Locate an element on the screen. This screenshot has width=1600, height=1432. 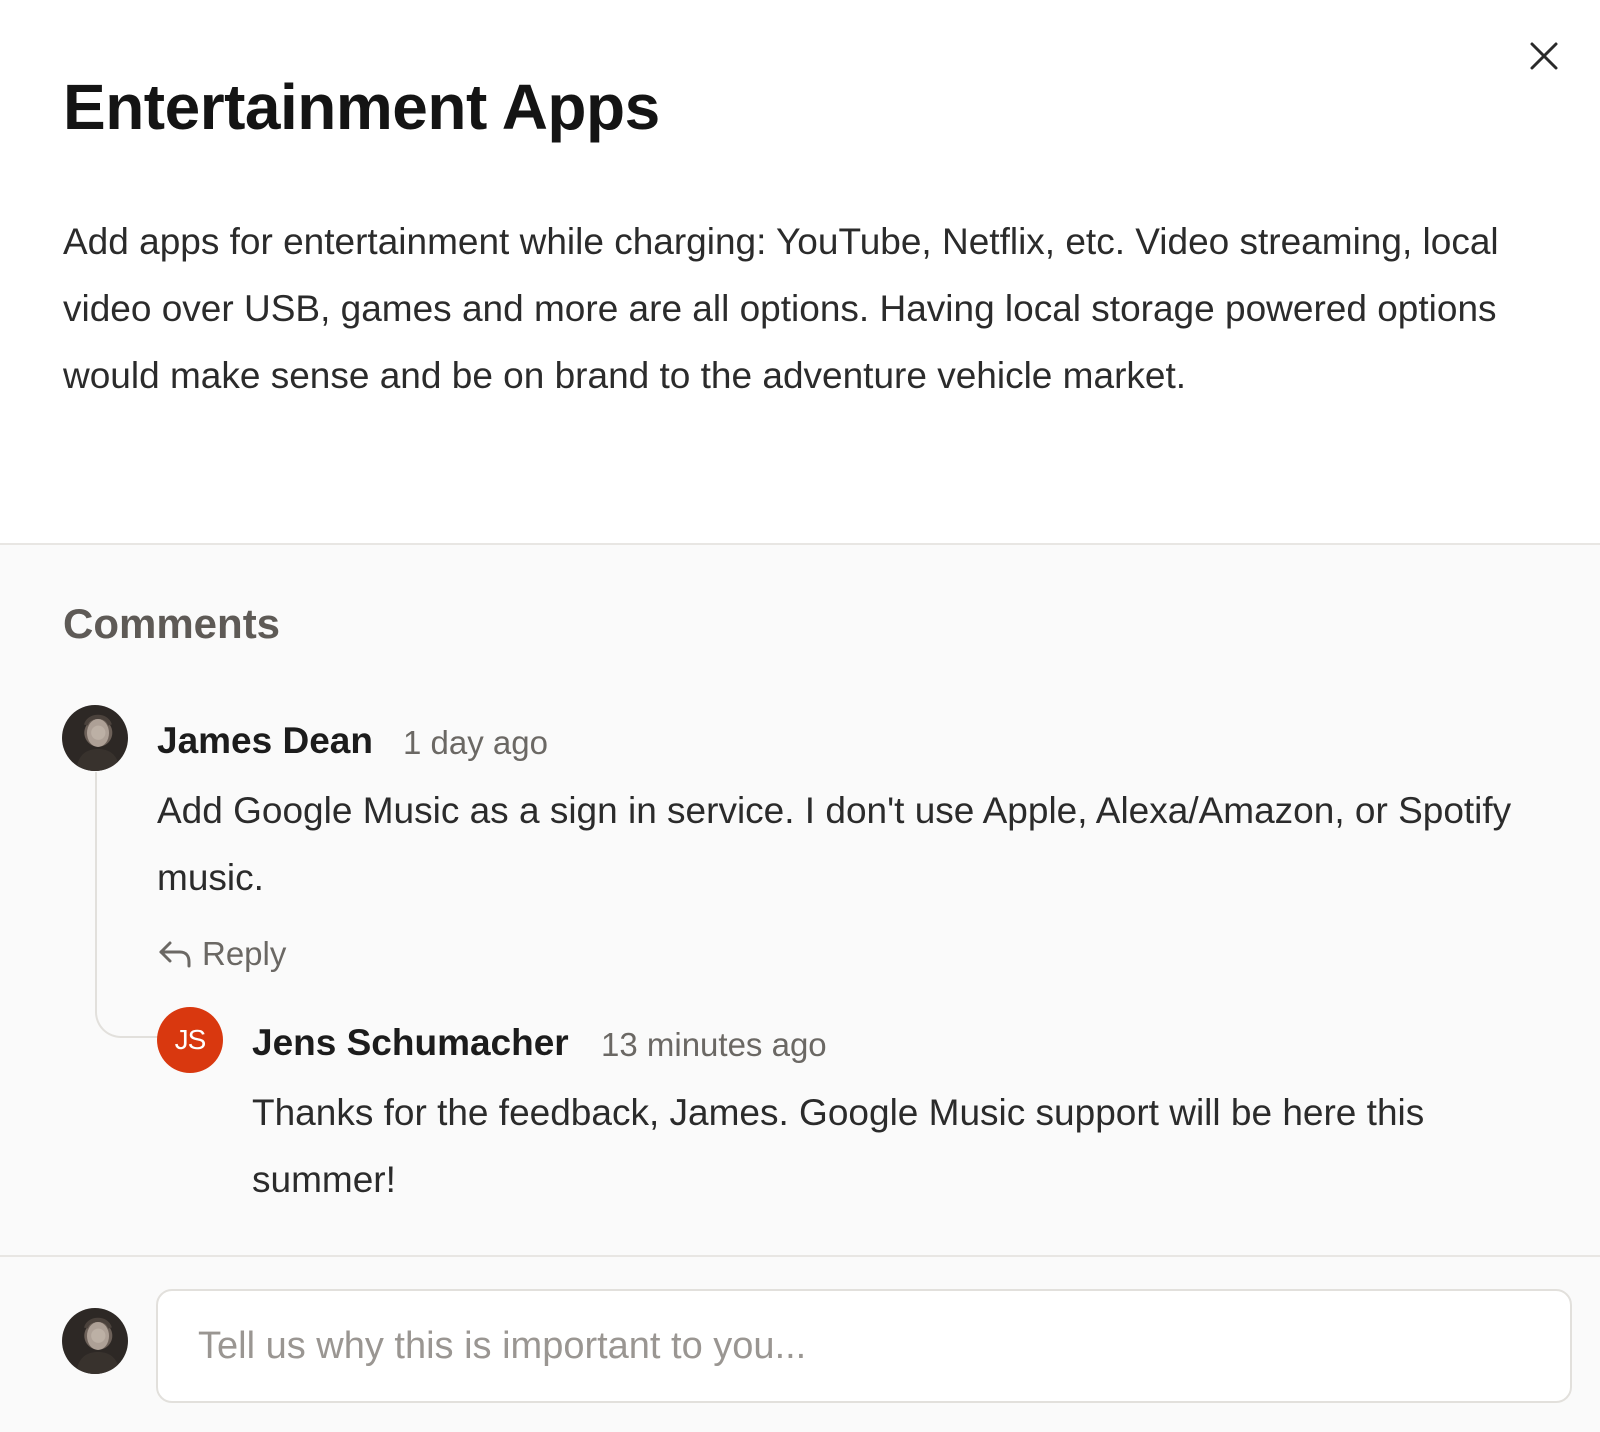
avatar-initials: JS is located at coordinates (190, 1039).